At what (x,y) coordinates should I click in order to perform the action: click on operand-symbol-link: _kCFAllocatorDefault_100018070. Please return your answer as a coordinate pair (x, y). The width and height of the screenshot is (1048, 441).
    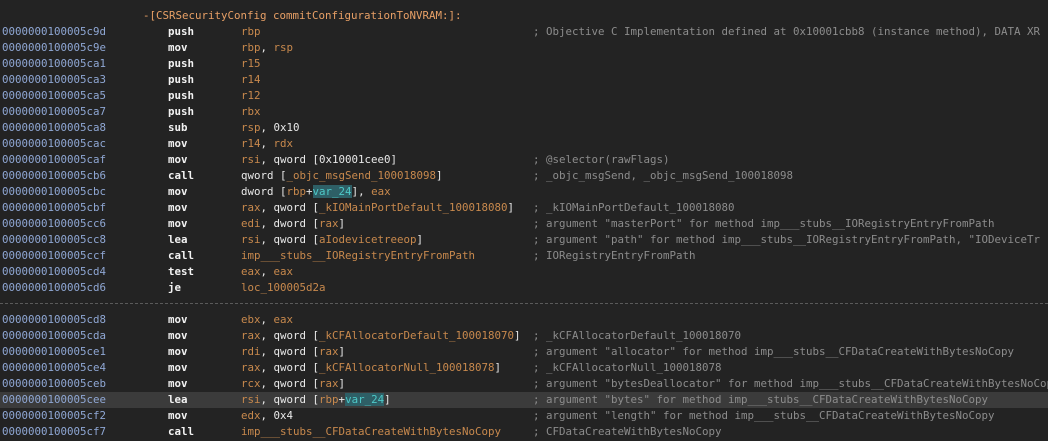
    Looking at the image, I should click on (416, 335).